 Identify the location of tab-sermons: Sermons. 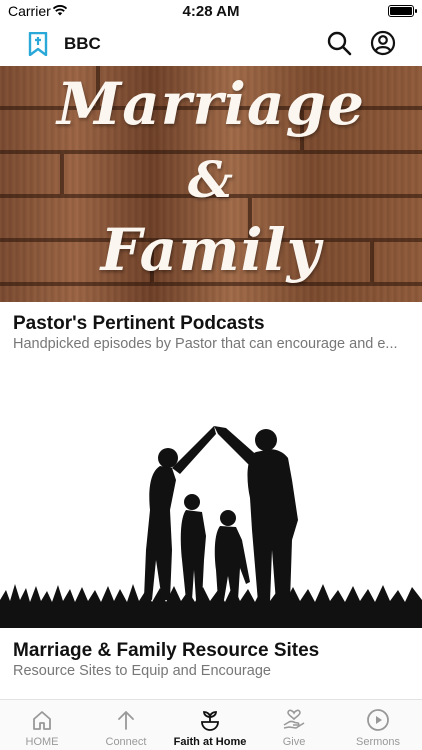
(378, 725).